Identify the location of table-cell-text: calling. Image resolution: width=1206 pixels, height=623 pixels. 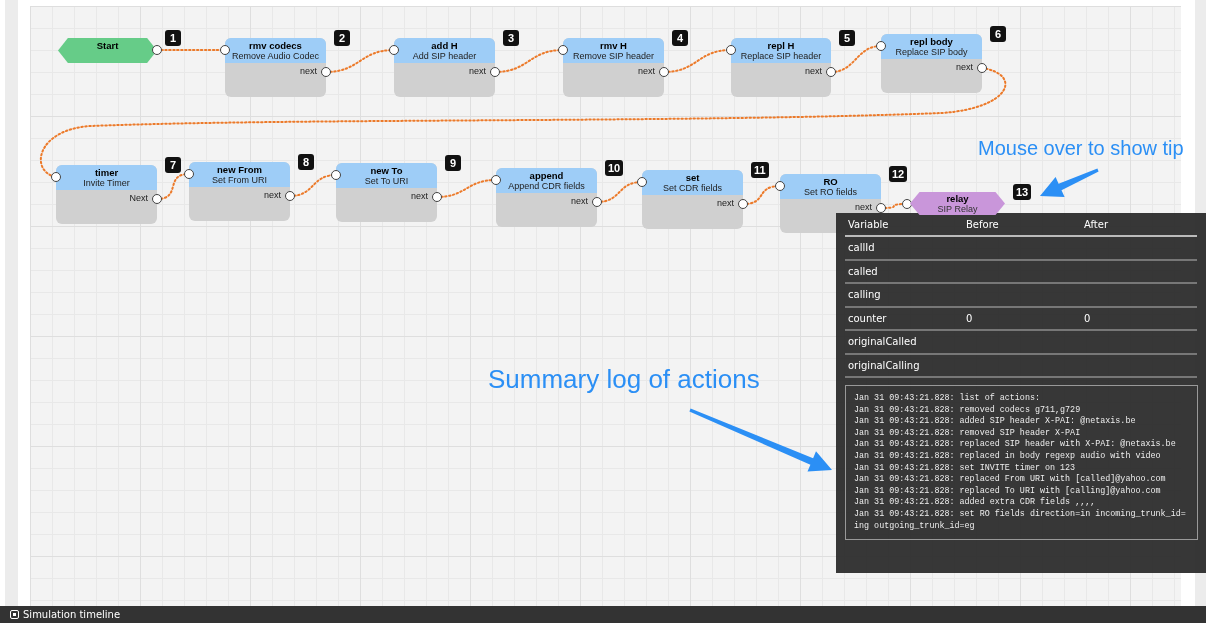
(865, 295).